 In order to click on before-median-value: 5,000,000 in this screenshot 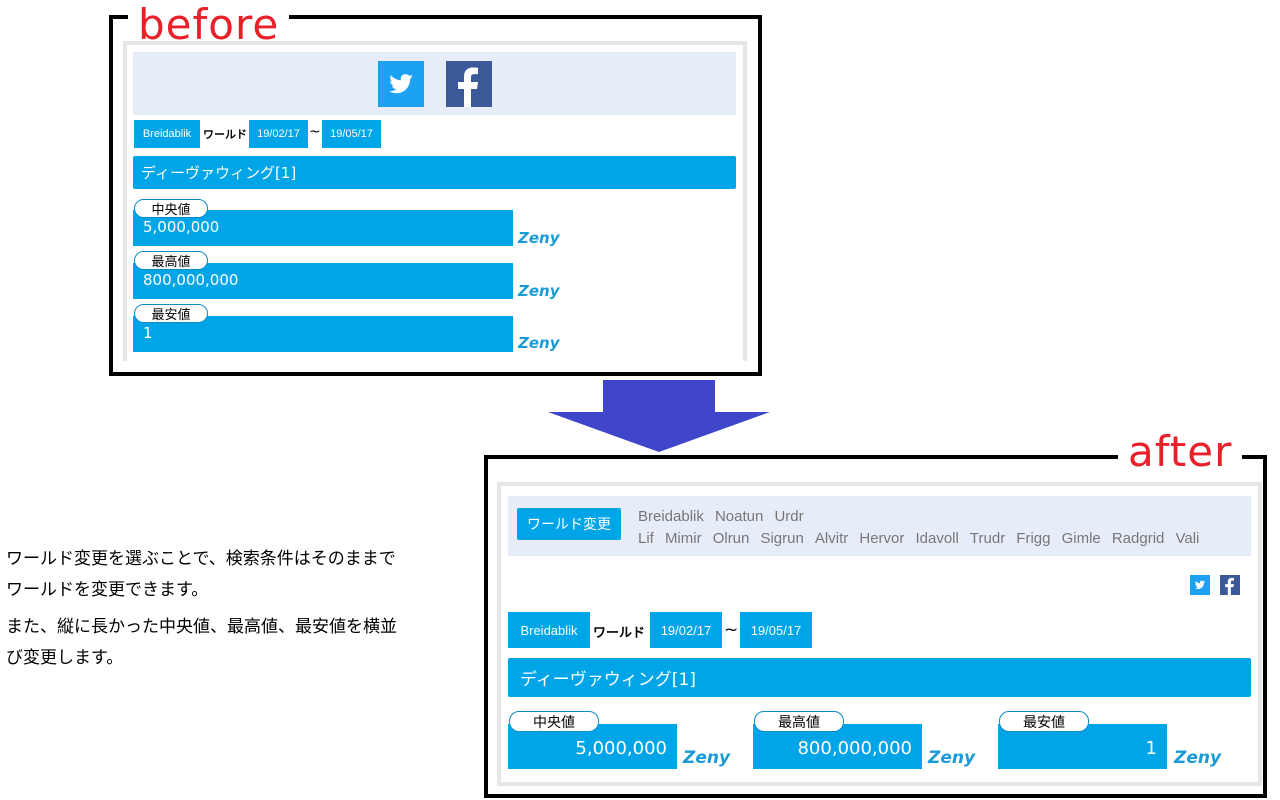, I will do `click(181, 227)`.